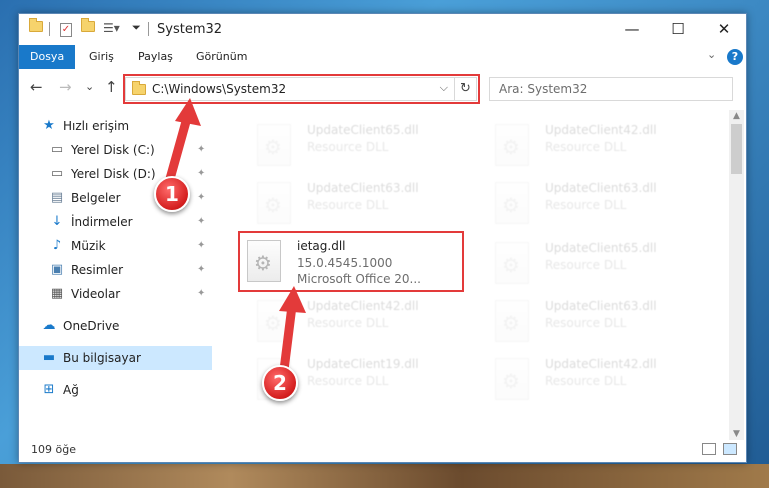 This screenshot has width=769, height=488. I want to click on annotation-marker-2: 2, so click(280, 383).